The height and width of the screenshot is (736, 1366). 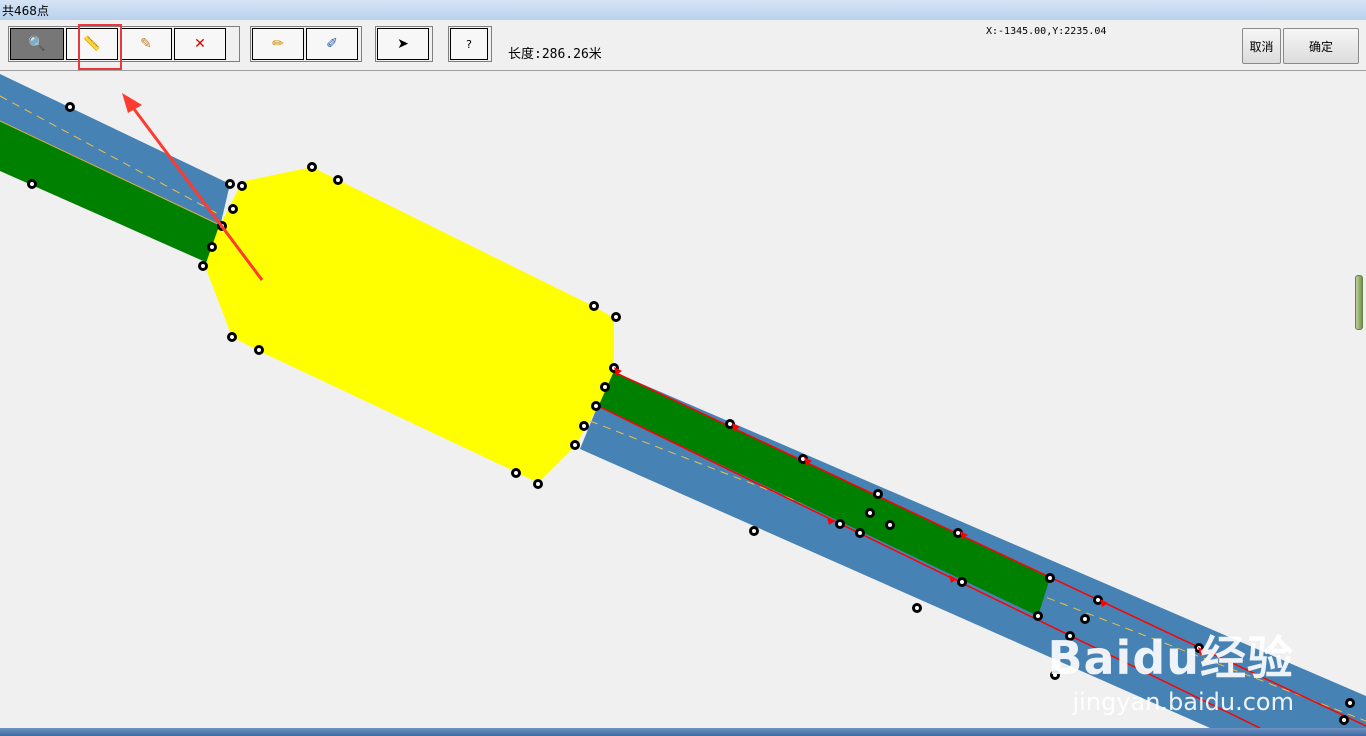 I want to click on watermark: Baidu经验 jingyan.baidu.com, so click(x=1170, y=669).